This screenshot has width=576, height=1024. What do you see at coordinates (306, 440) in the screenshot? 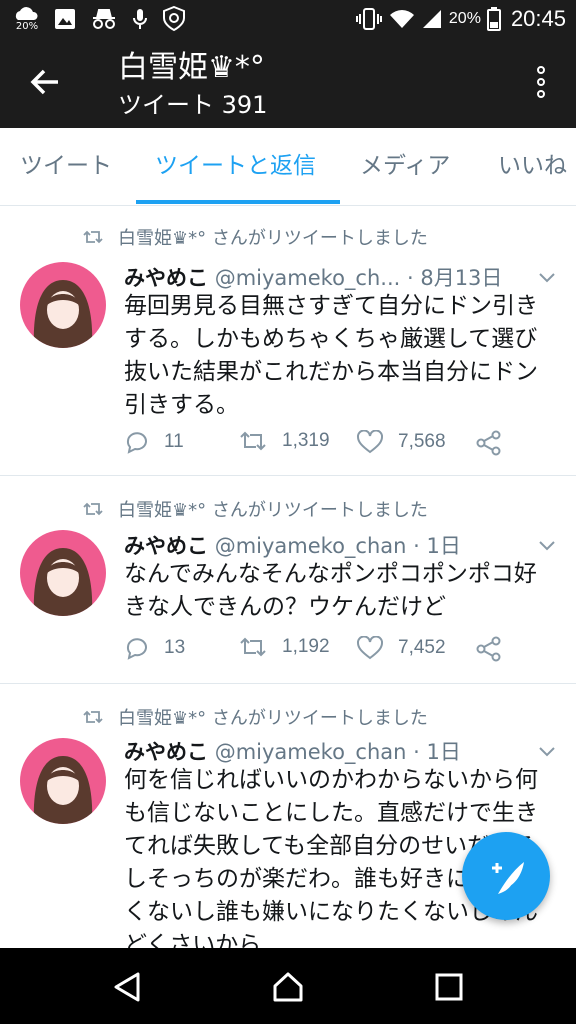
I see `retweet-count: 1,319` at bounding box center [306, 440].